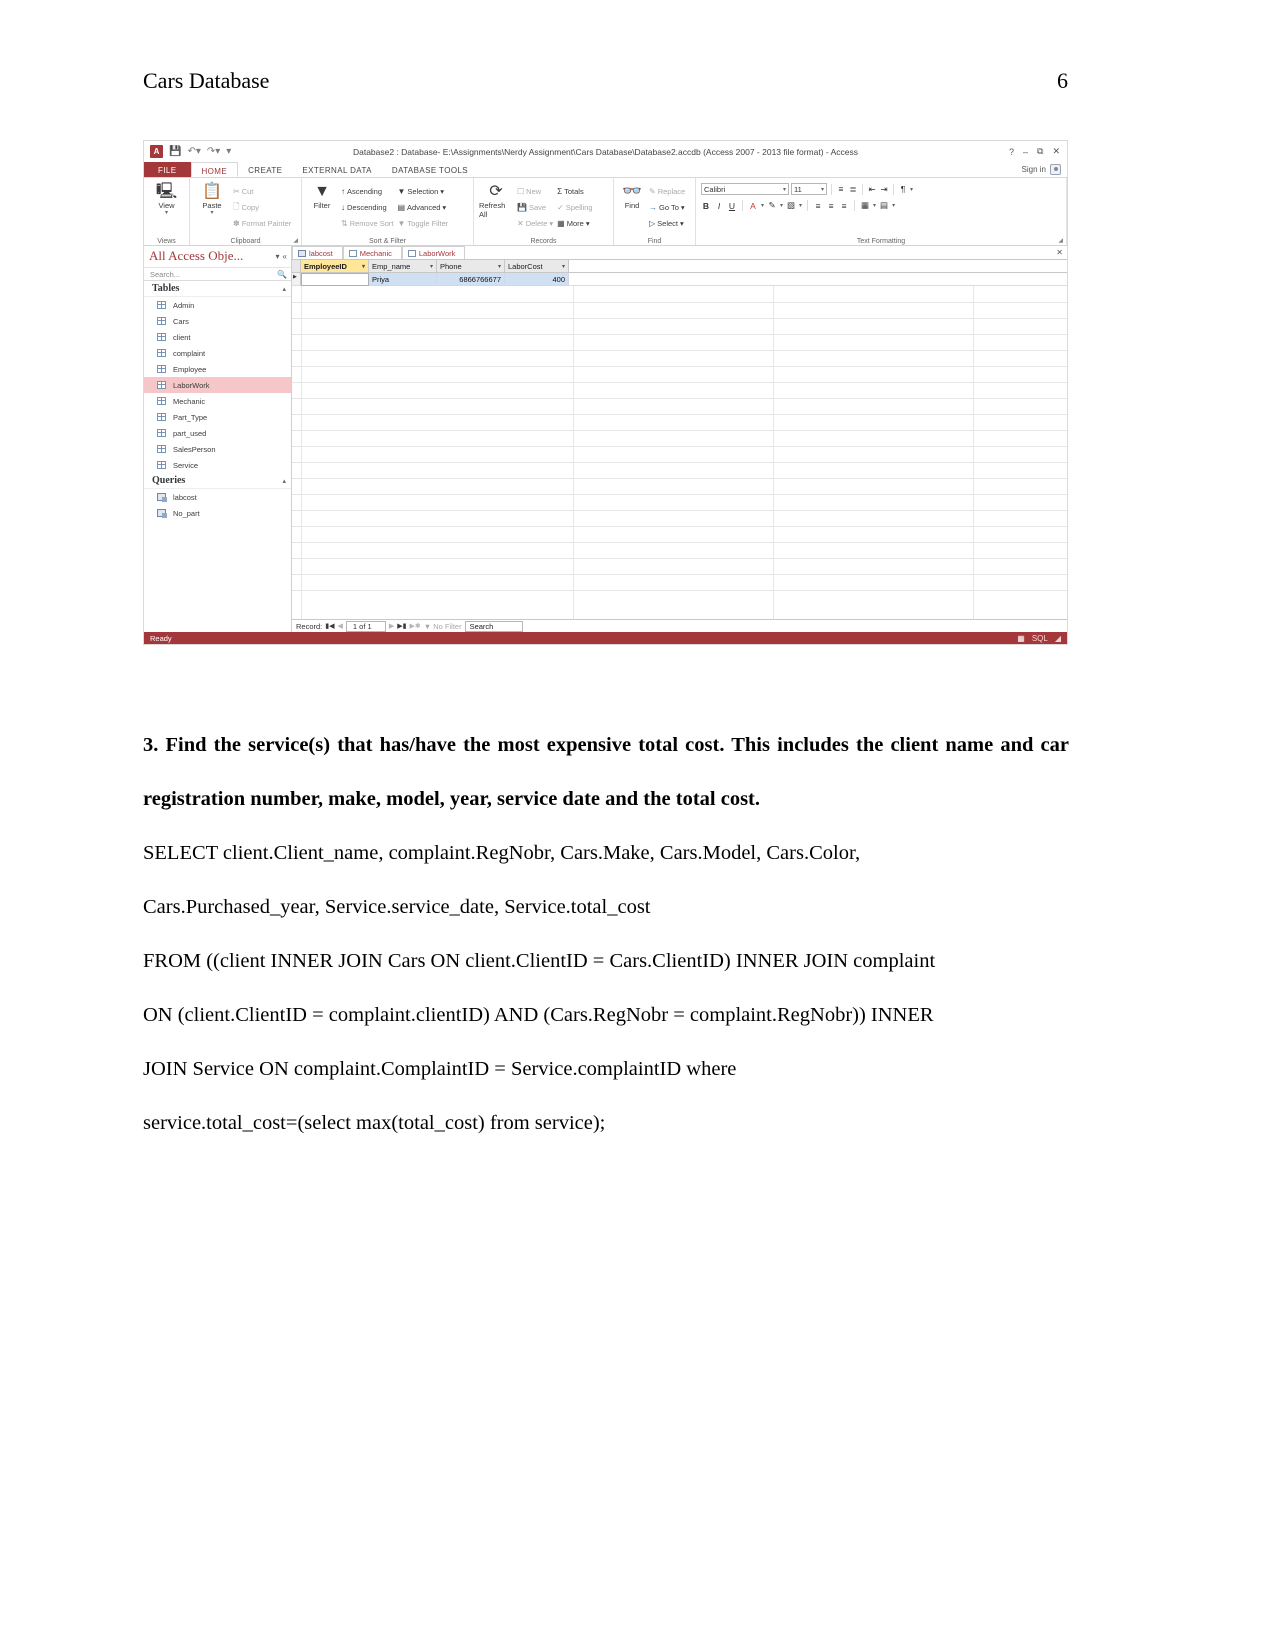 Image resolution: width=1275 pixels, height=1651 pixels. What do you see at coordinates (365, 626) in the screenshot?
I see `record-position: 1 of 1` at bounding box center [365, 626].